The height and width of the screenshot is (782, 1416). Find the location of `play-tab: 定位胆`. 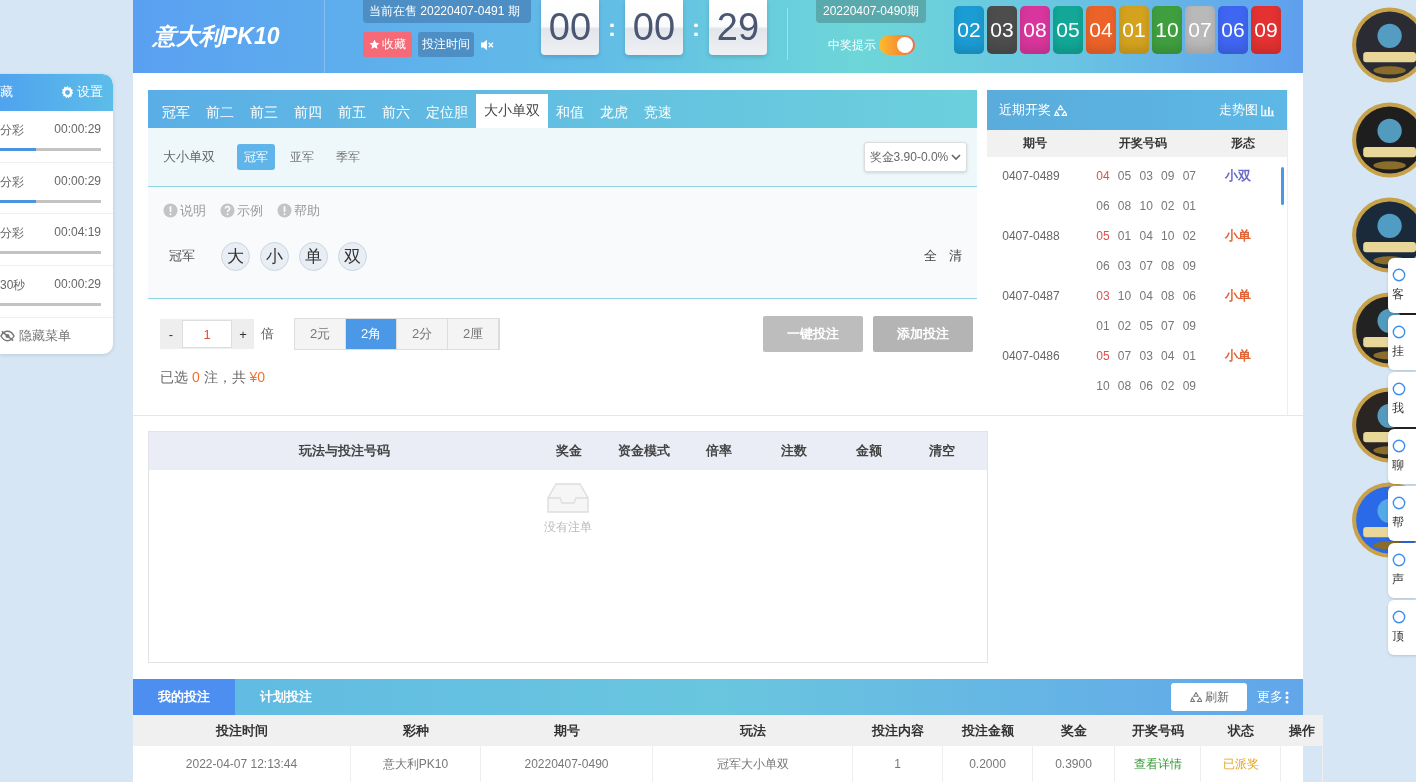

play-tab: 定位胆 is located at coordinates (447, 113).